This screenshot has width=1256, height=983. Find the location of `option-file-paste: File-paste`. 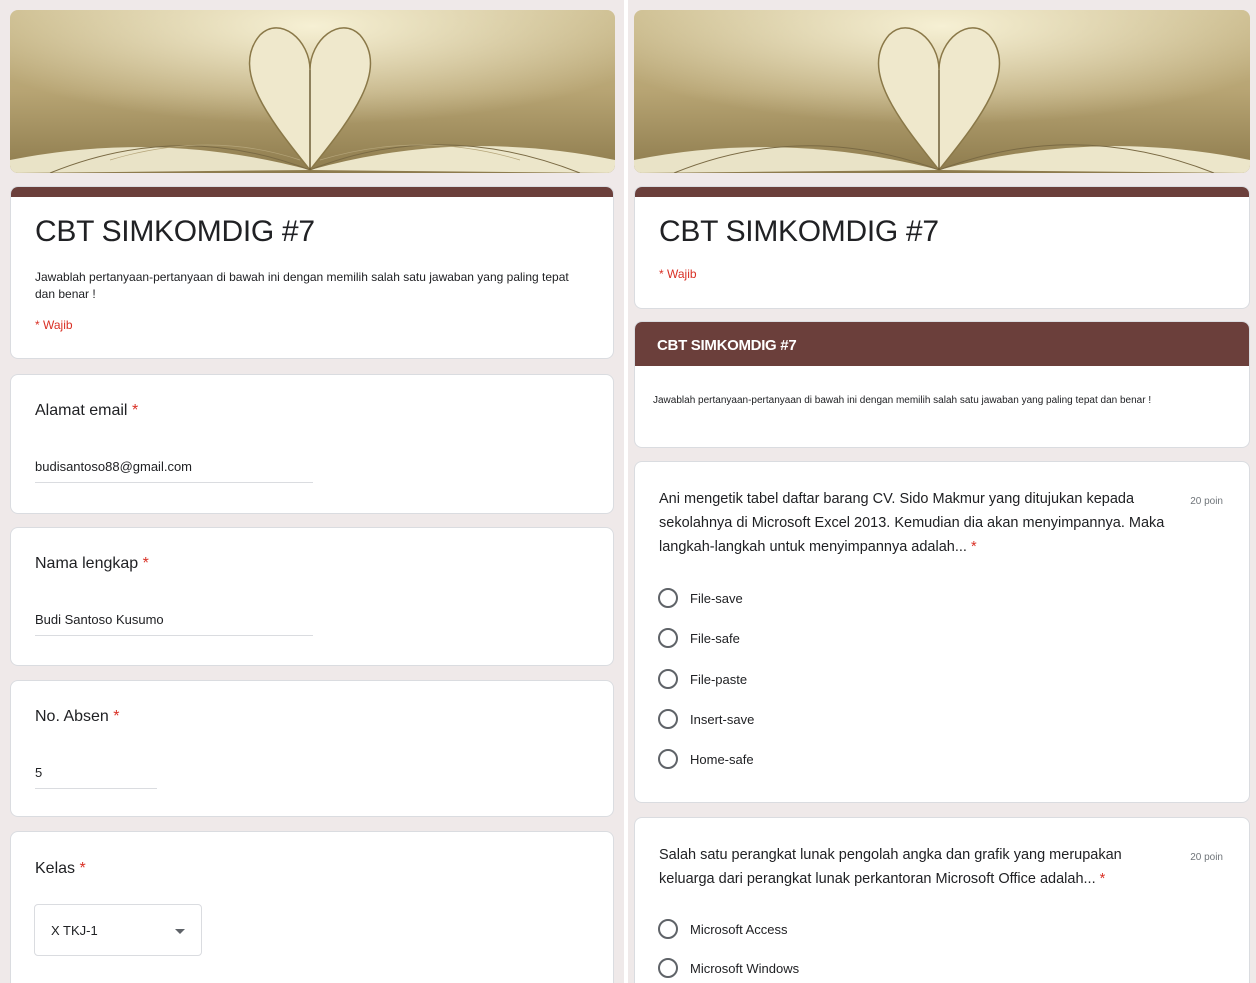

option-file-paste: File-paste is located at coordinates (702, 679).